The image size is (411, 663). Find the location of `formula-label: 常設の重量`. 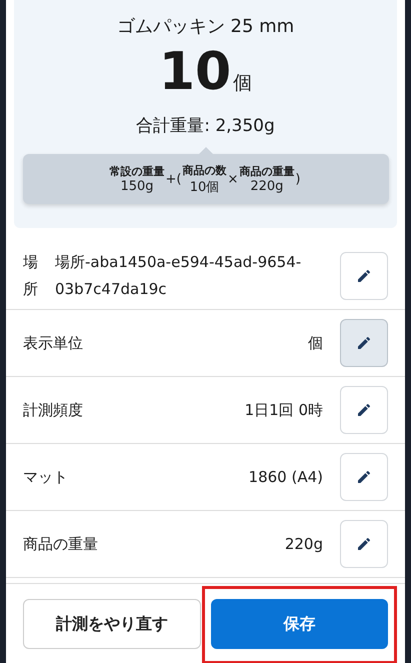

formula-label: 常設の重量 is located at coordinates (137, 171).